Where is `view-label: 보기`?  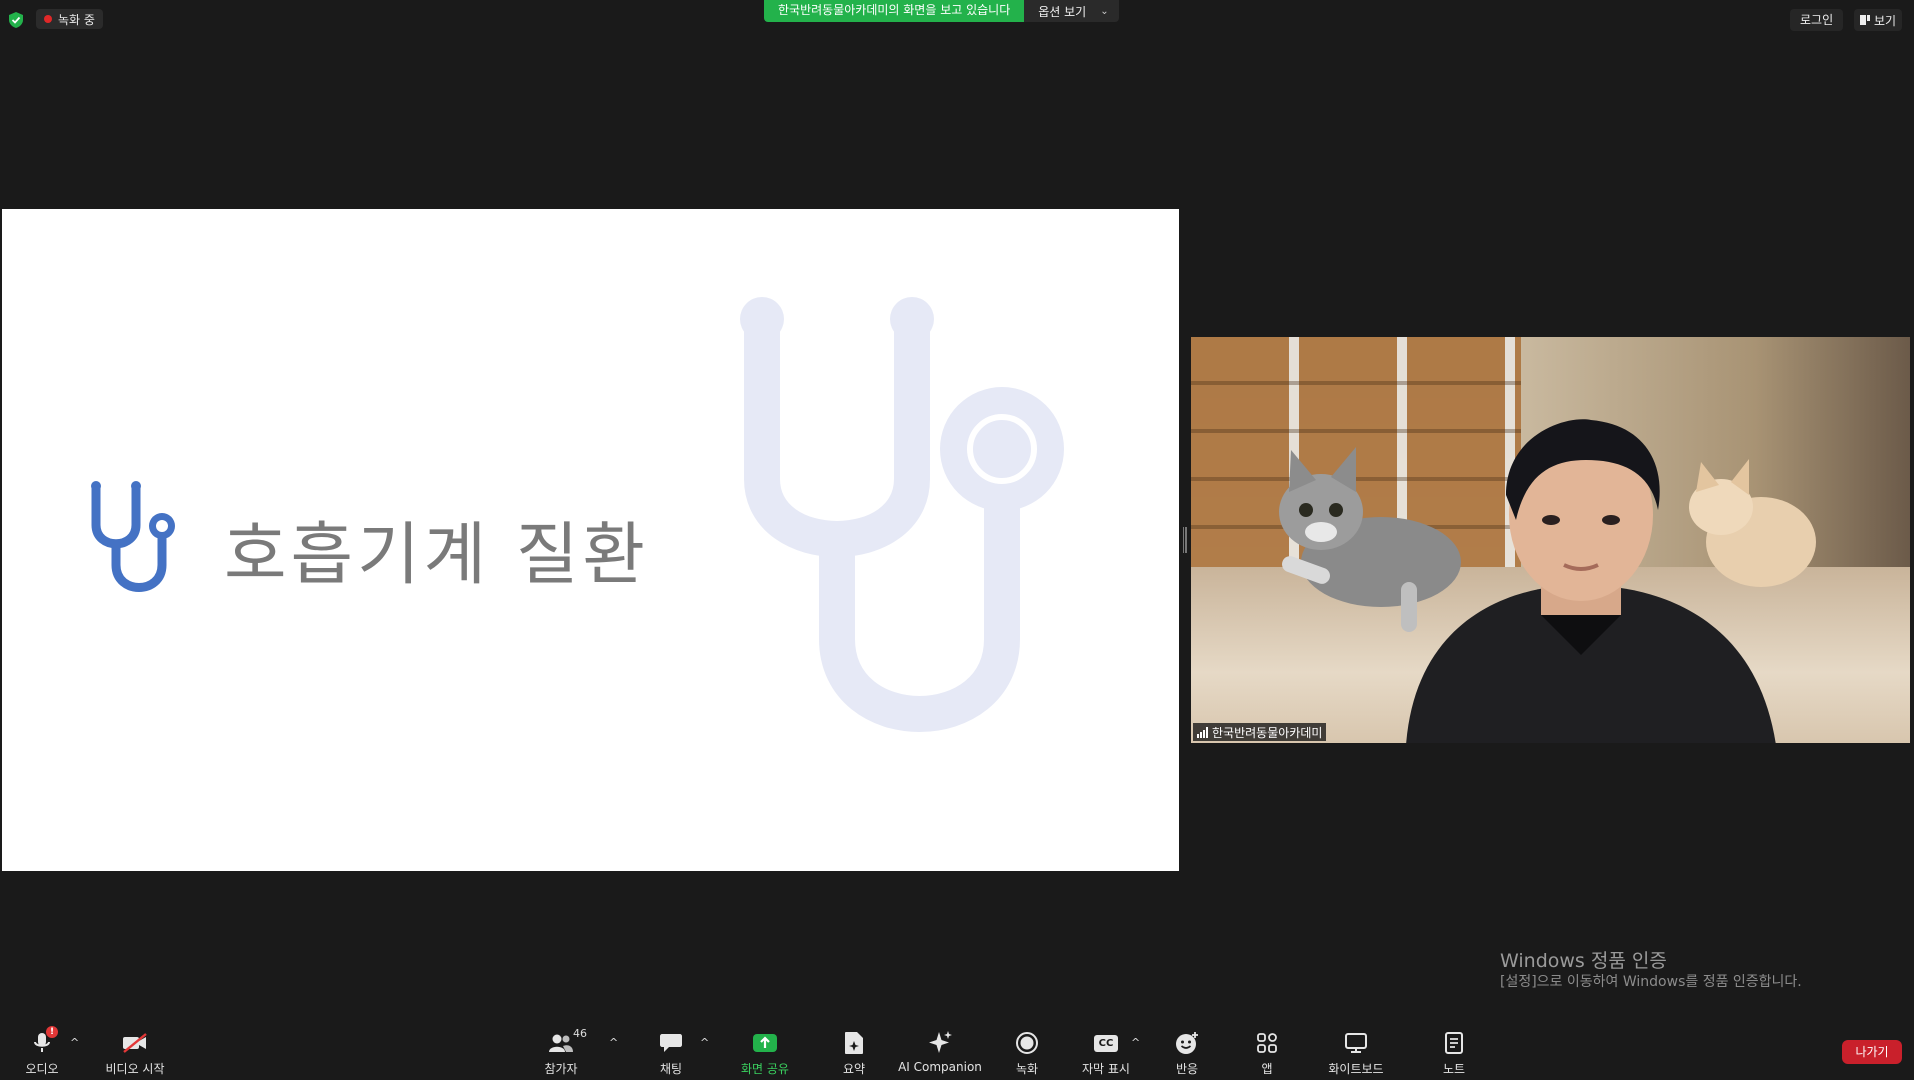
view-label: 보기 is located at coordinates (1885, 20).